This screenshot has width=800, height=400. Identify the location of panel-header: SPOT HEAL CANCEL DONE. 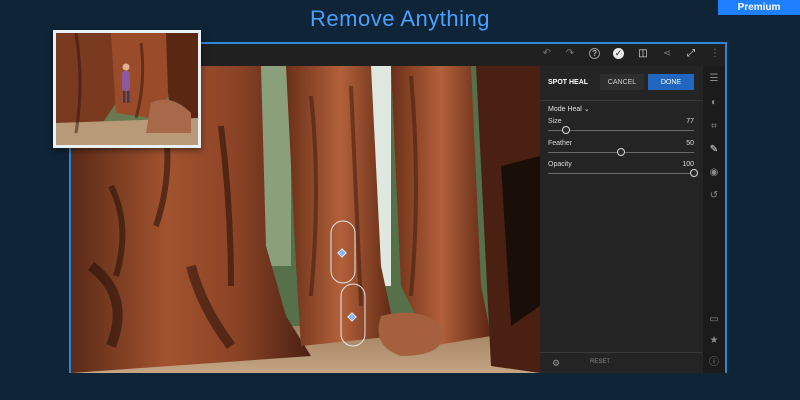
(621, 83).